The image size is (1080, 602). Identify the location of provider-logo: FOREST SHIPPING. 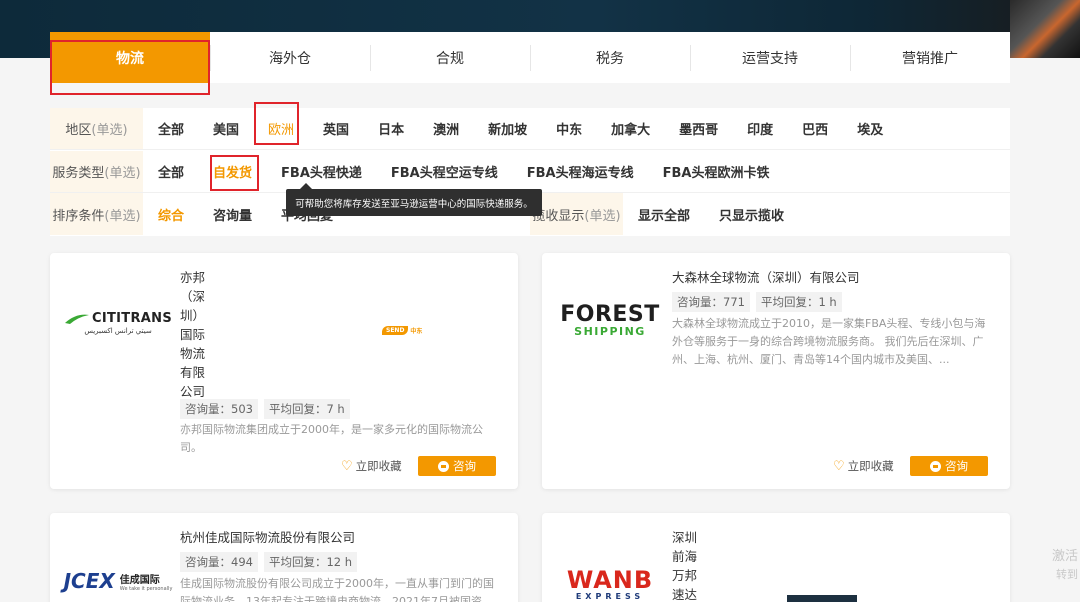
(610, 320).